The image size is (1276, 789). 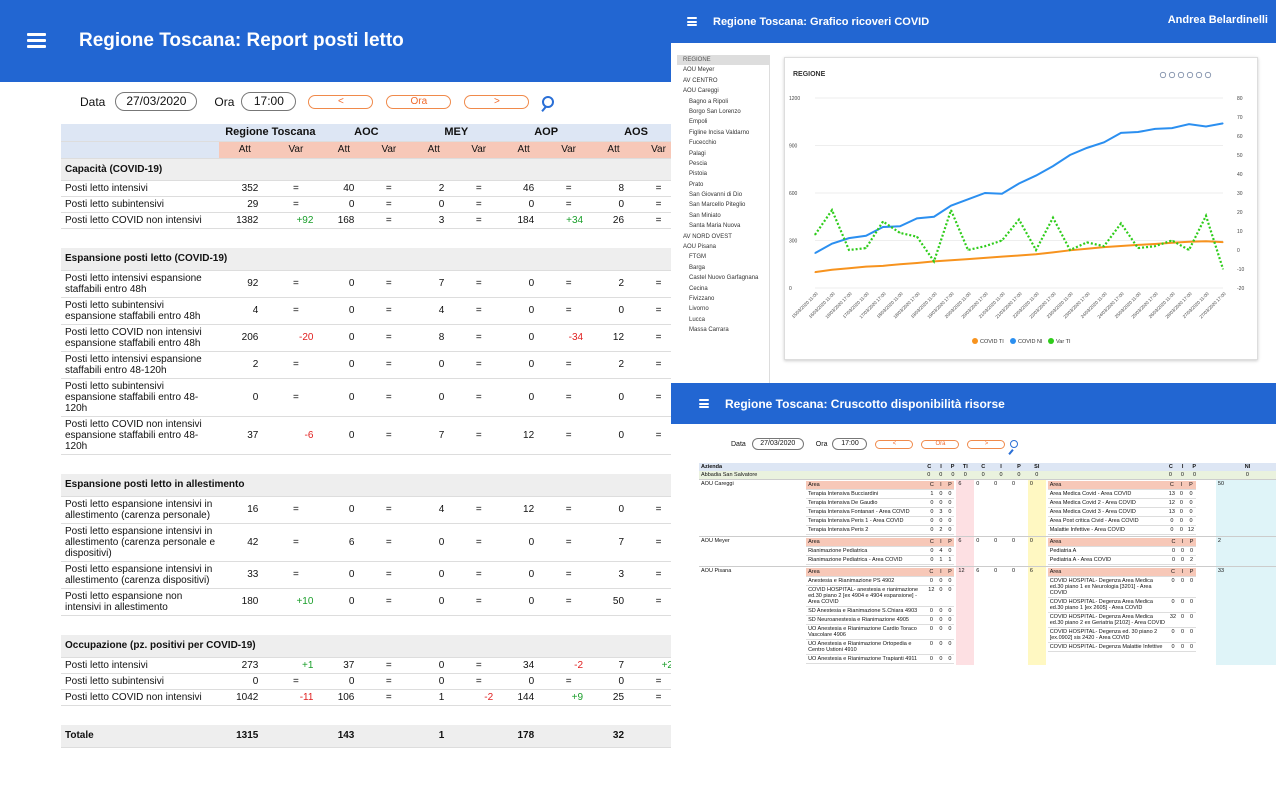 What do you see at coordinates (1172, 75) in the screenshot?
I see `zoom-out-icon` at bounding box center [1172, 75].